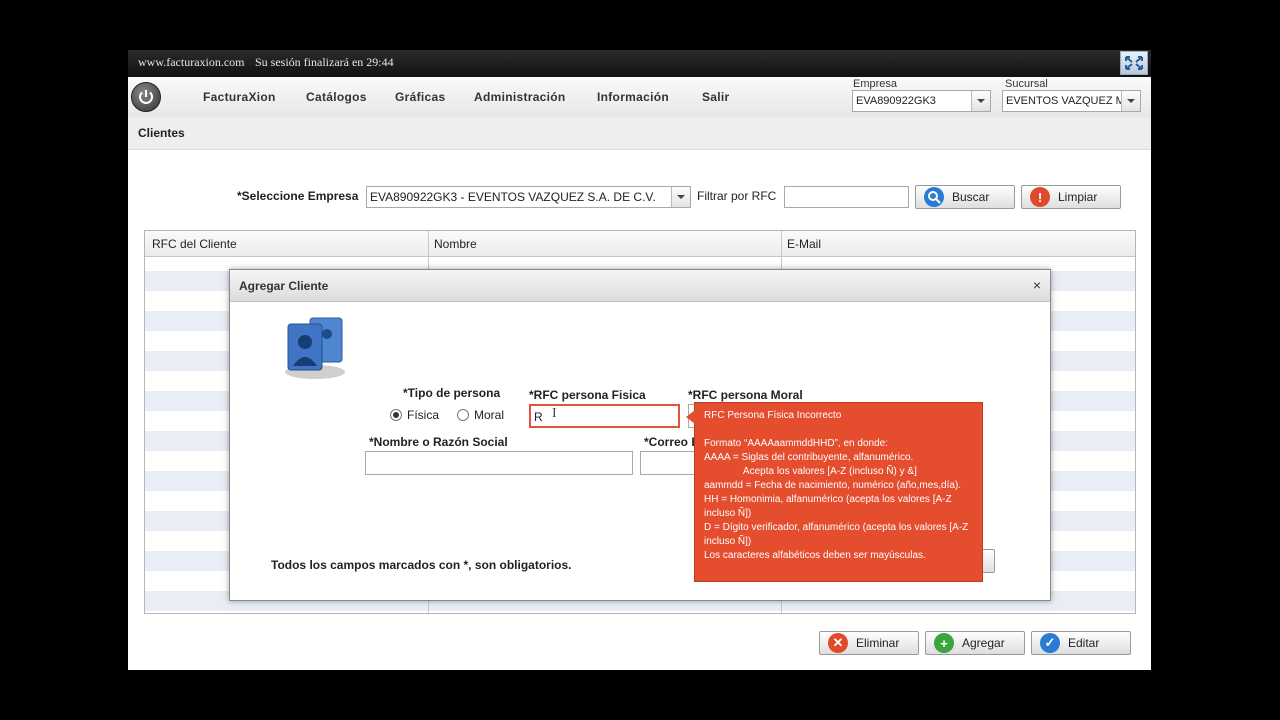 The width and height of the screenshot is (1280, 720). What do you see at coordinates (773, 415) in the screenshot?
I see `tooltip-title: RFC Persona Física Incorrecto` at bounding box center [773, 415].